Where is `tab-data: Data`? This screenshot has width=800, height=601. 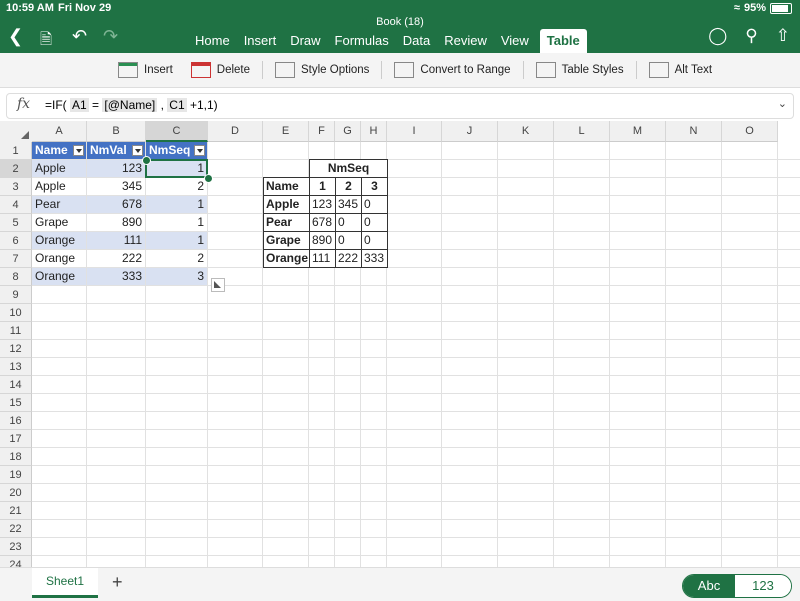
tab-data: Data is located at coordinates (416, 41).